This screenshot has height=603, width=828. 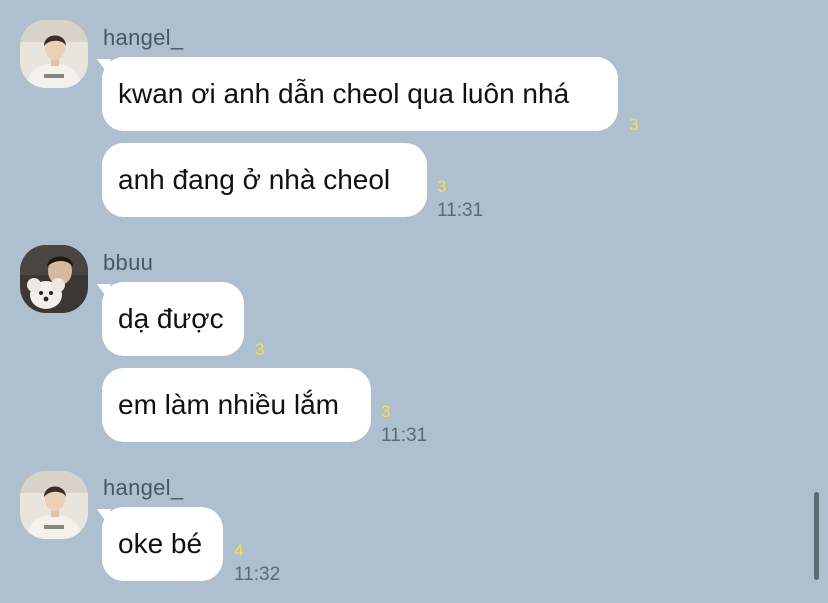 I want to click on scrollbar, so click(x=816, y=536).